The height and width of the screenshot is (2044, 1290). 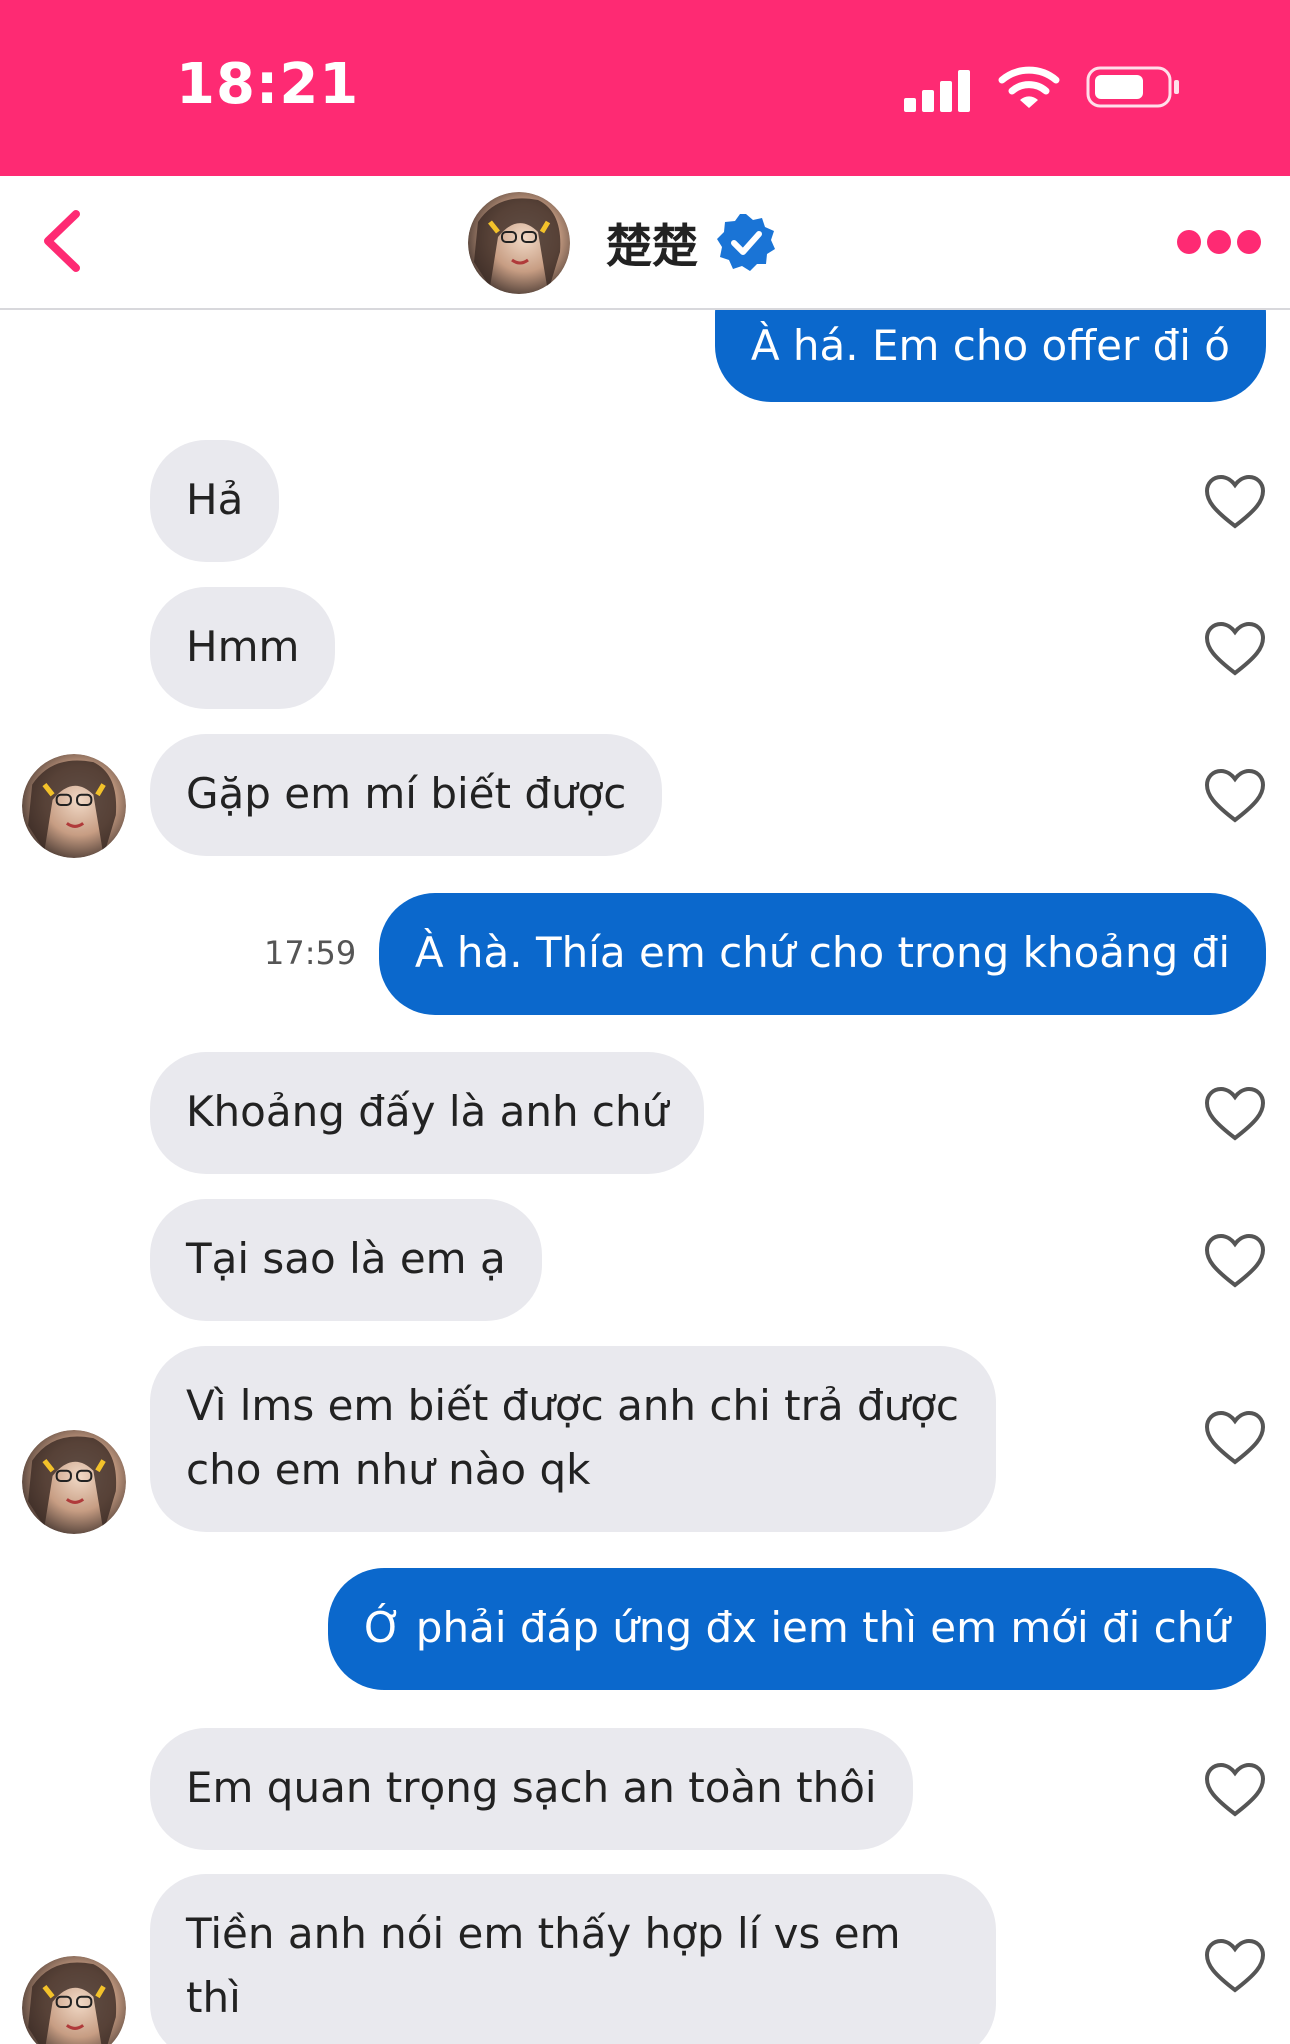 What do you see at coordinates (310, 953) in the screenshot?
I see `message-timestamp: 17:59` at bounding box center [310, 953].